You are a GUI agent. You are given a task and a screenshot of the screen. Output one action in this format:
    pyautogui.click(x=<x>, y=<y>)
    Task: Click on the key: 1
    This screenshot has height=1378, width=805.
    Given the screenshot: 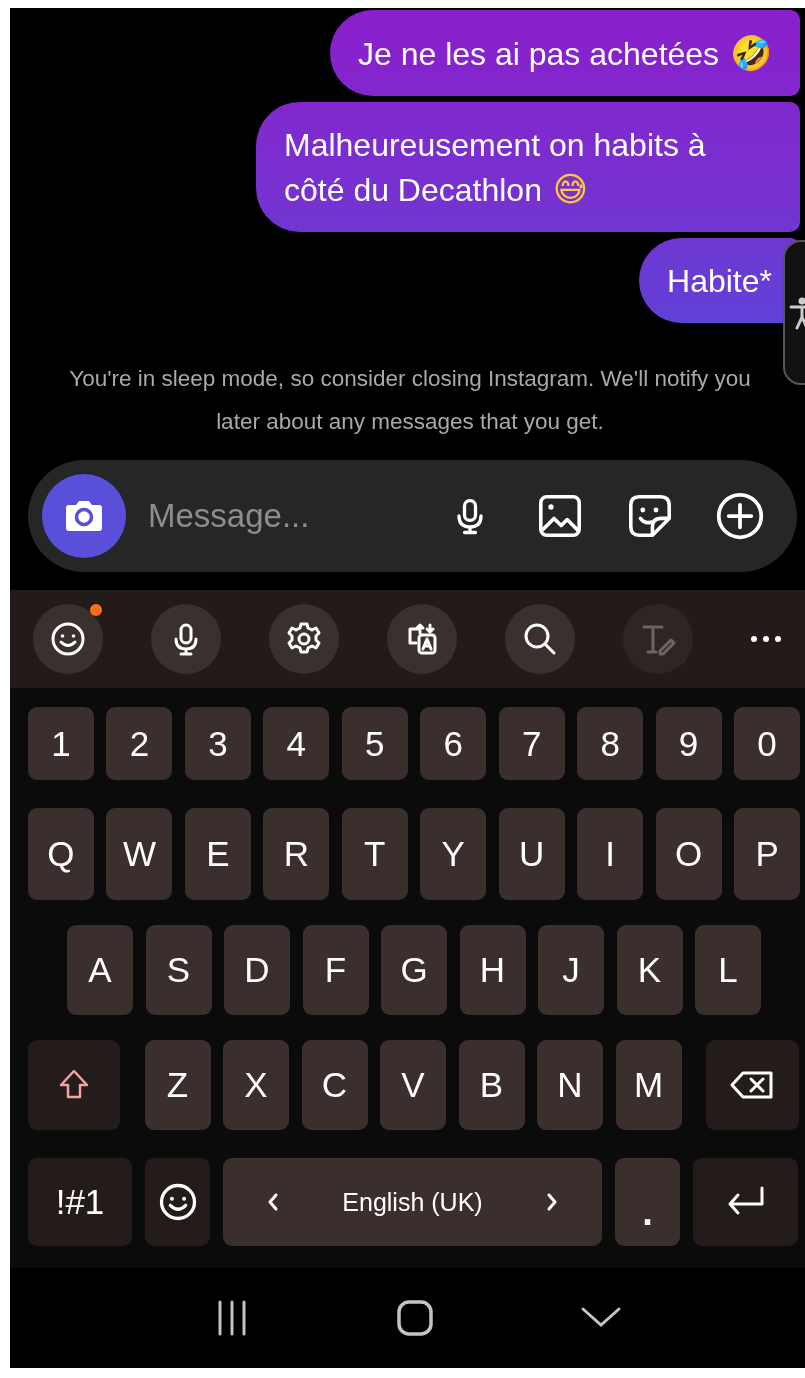 What is the action you would take?
    pyautogui.click(x=61, y=743)
    